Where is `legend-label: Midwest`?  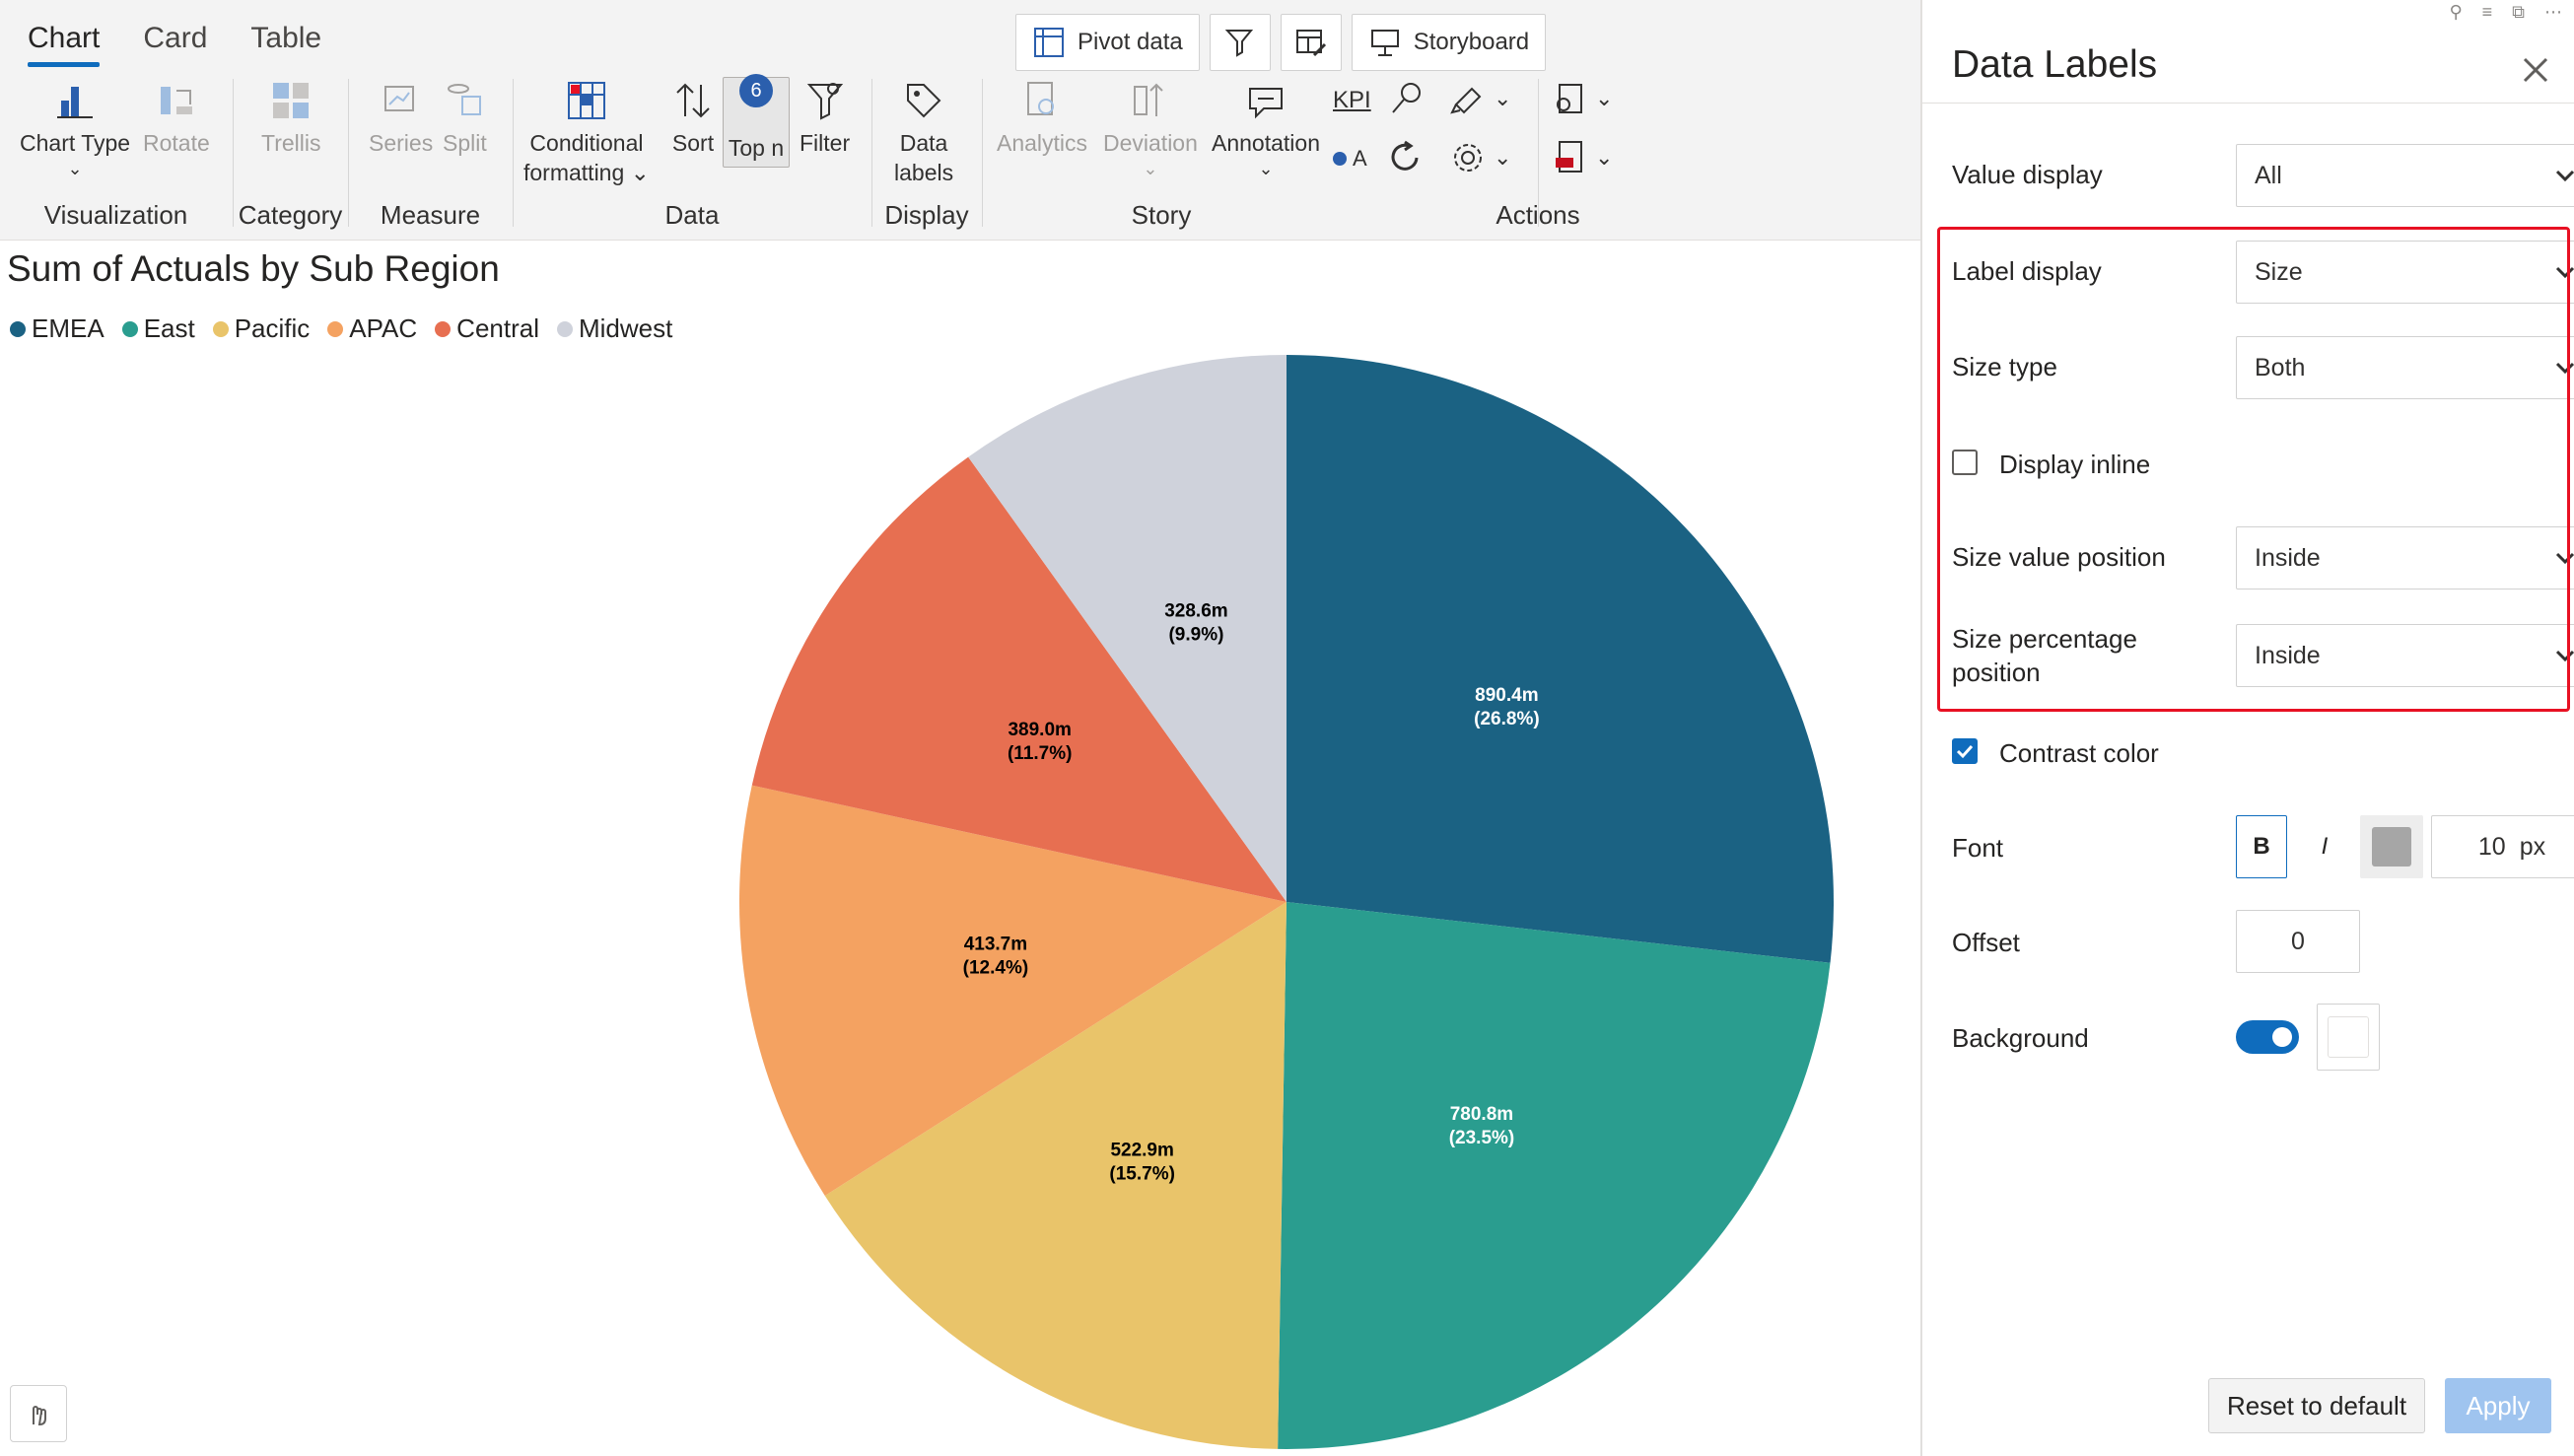
legend-label: Midwest is located at coordinates (626, 328).